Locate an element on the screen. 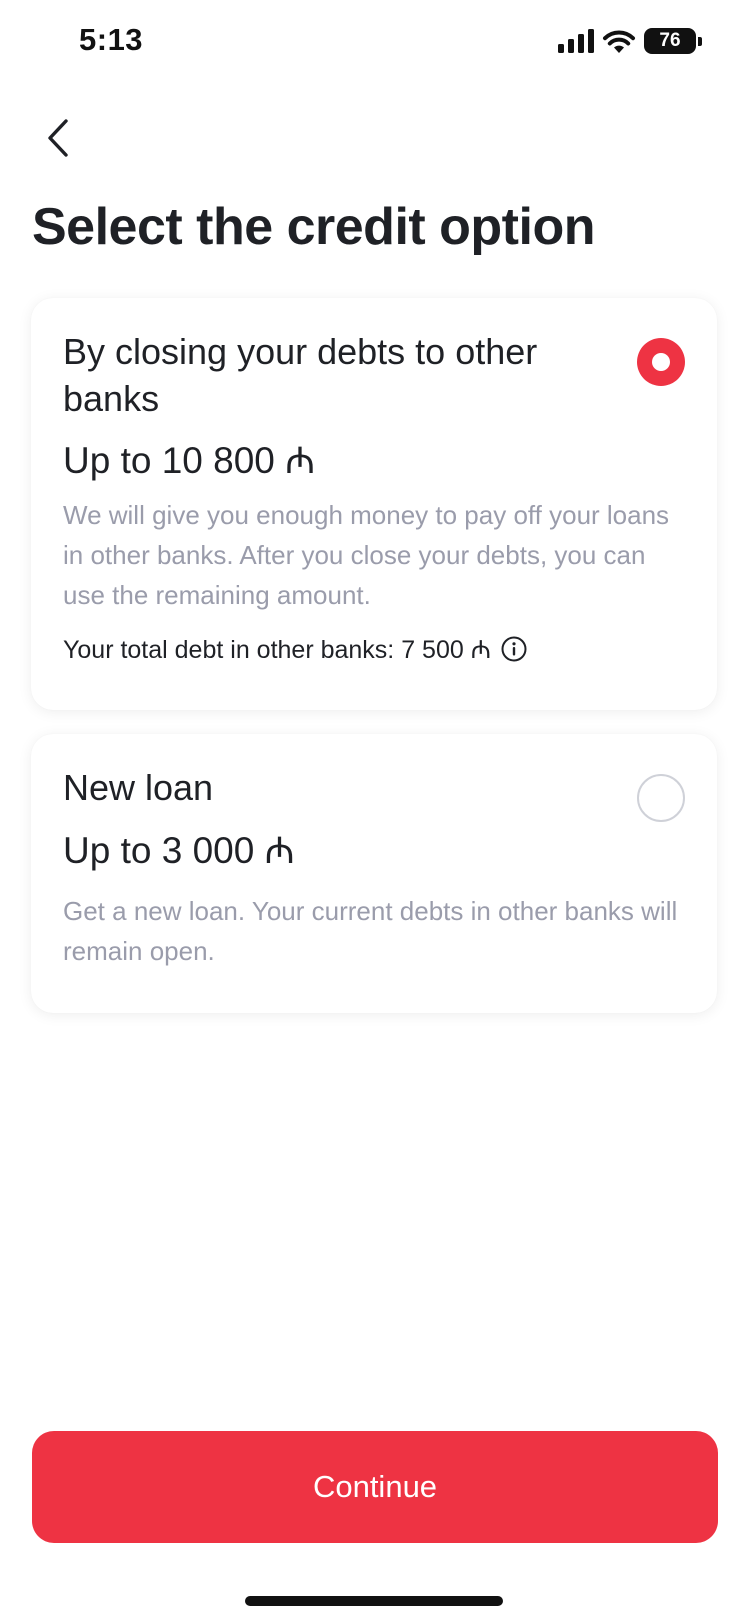  back-button is located at coordinates (58, 138).